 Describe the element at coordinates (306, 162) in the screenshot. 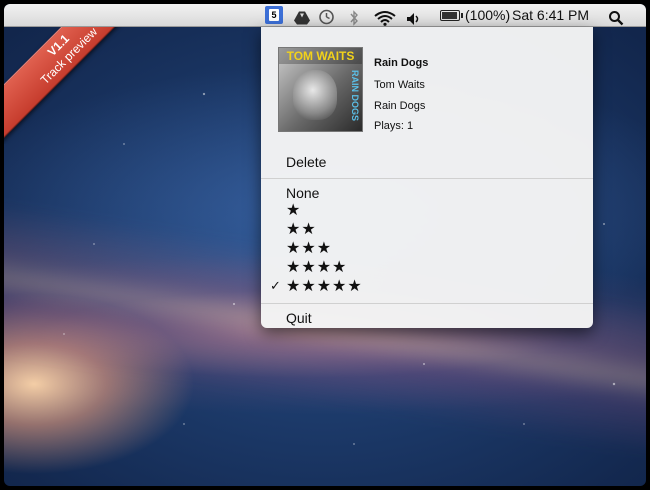

I see `delete-menu-item: Delete` at that location.